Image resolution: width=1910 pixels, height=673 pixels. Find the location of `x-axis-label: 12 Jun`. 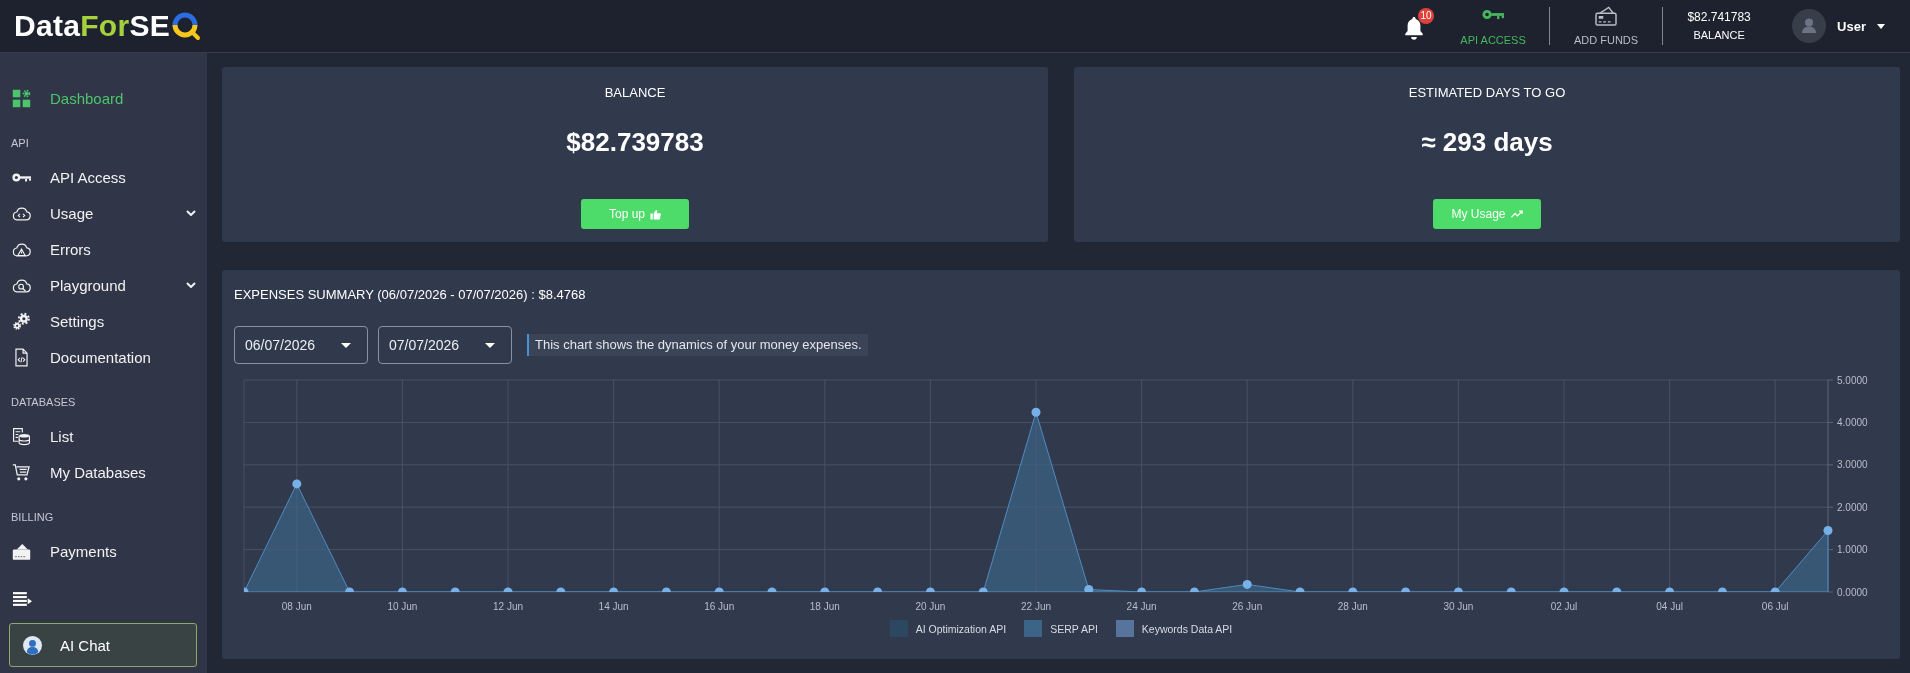

x-axis-label: 12 Jun is located at coordinates (508, 606).